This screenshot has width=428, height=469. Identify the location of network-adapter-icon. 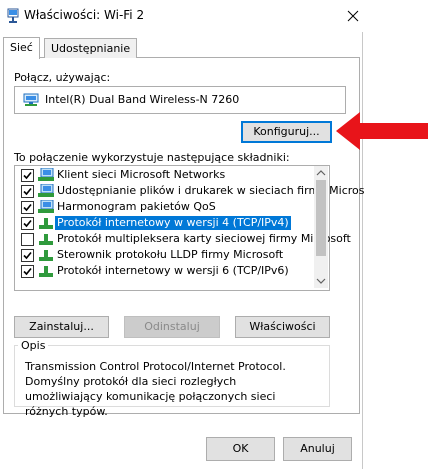
(31, 100).